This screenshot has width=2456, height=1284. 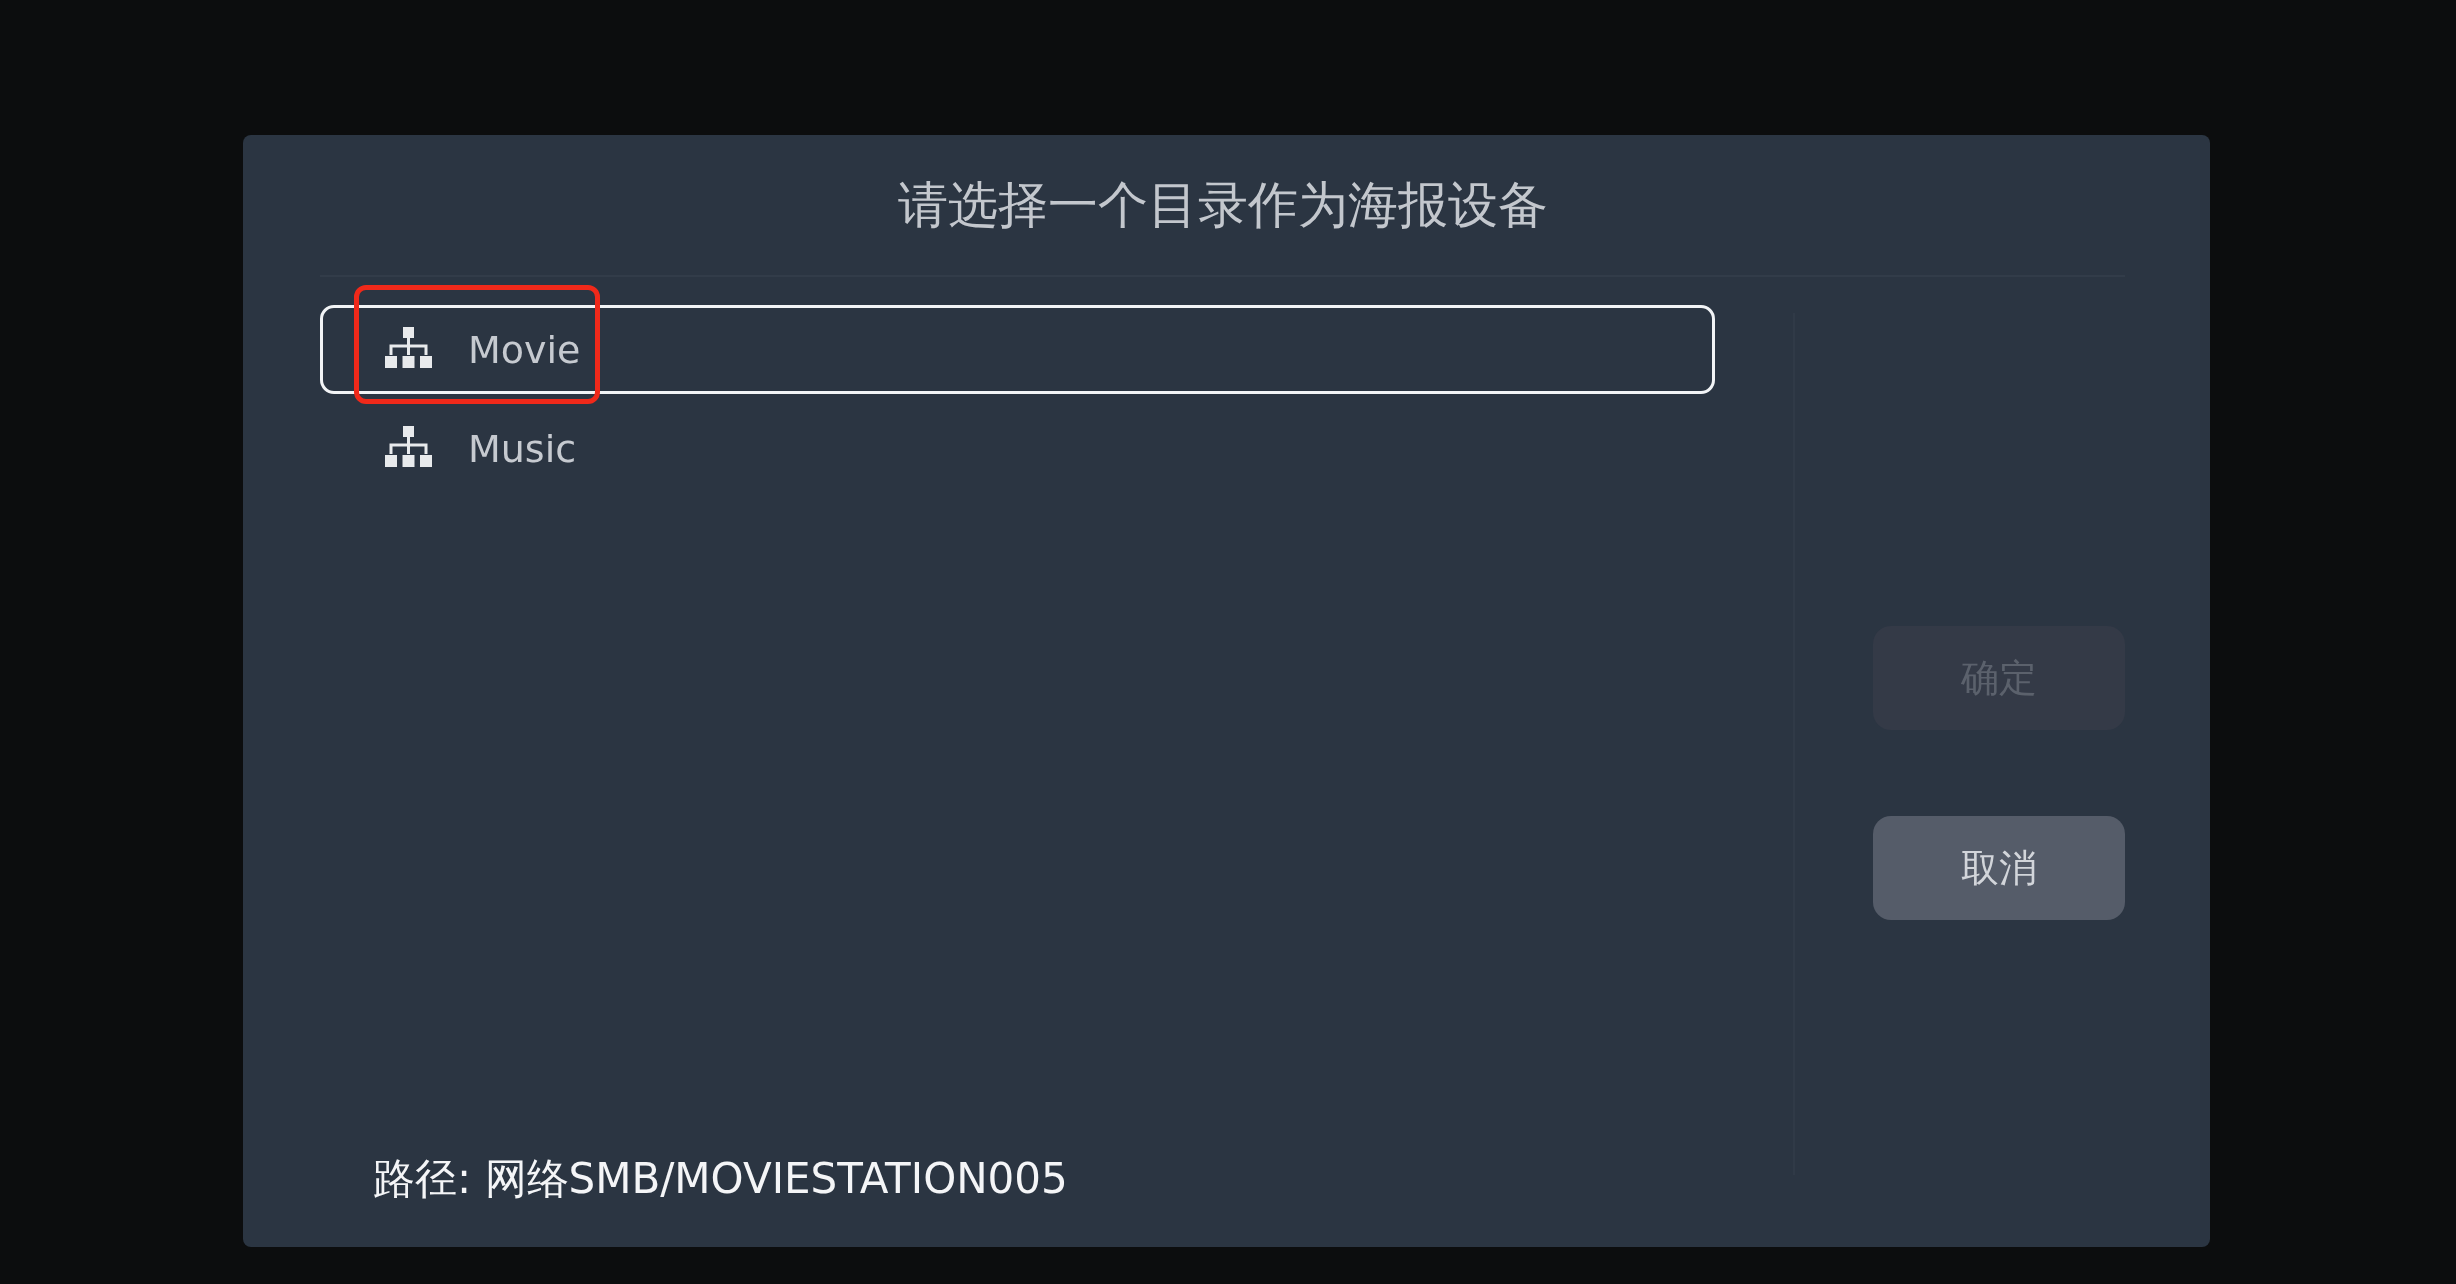 I want to click on cancel-button: 取消, so click(x=1999, y=868).